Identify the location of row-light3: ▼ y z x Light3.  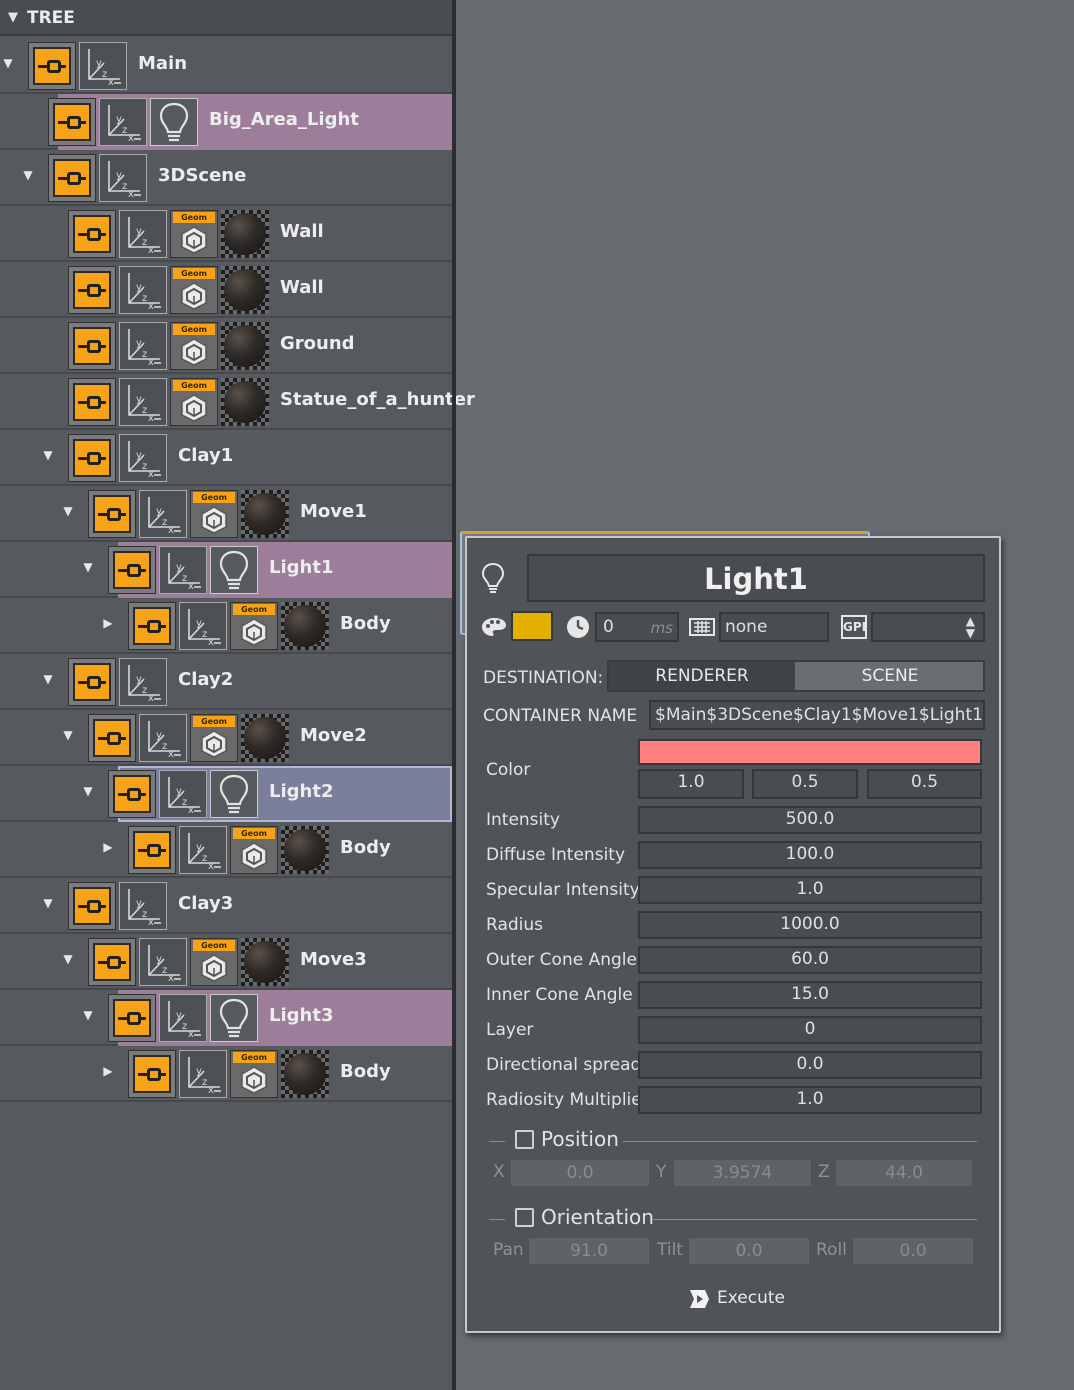
(226, 1018).